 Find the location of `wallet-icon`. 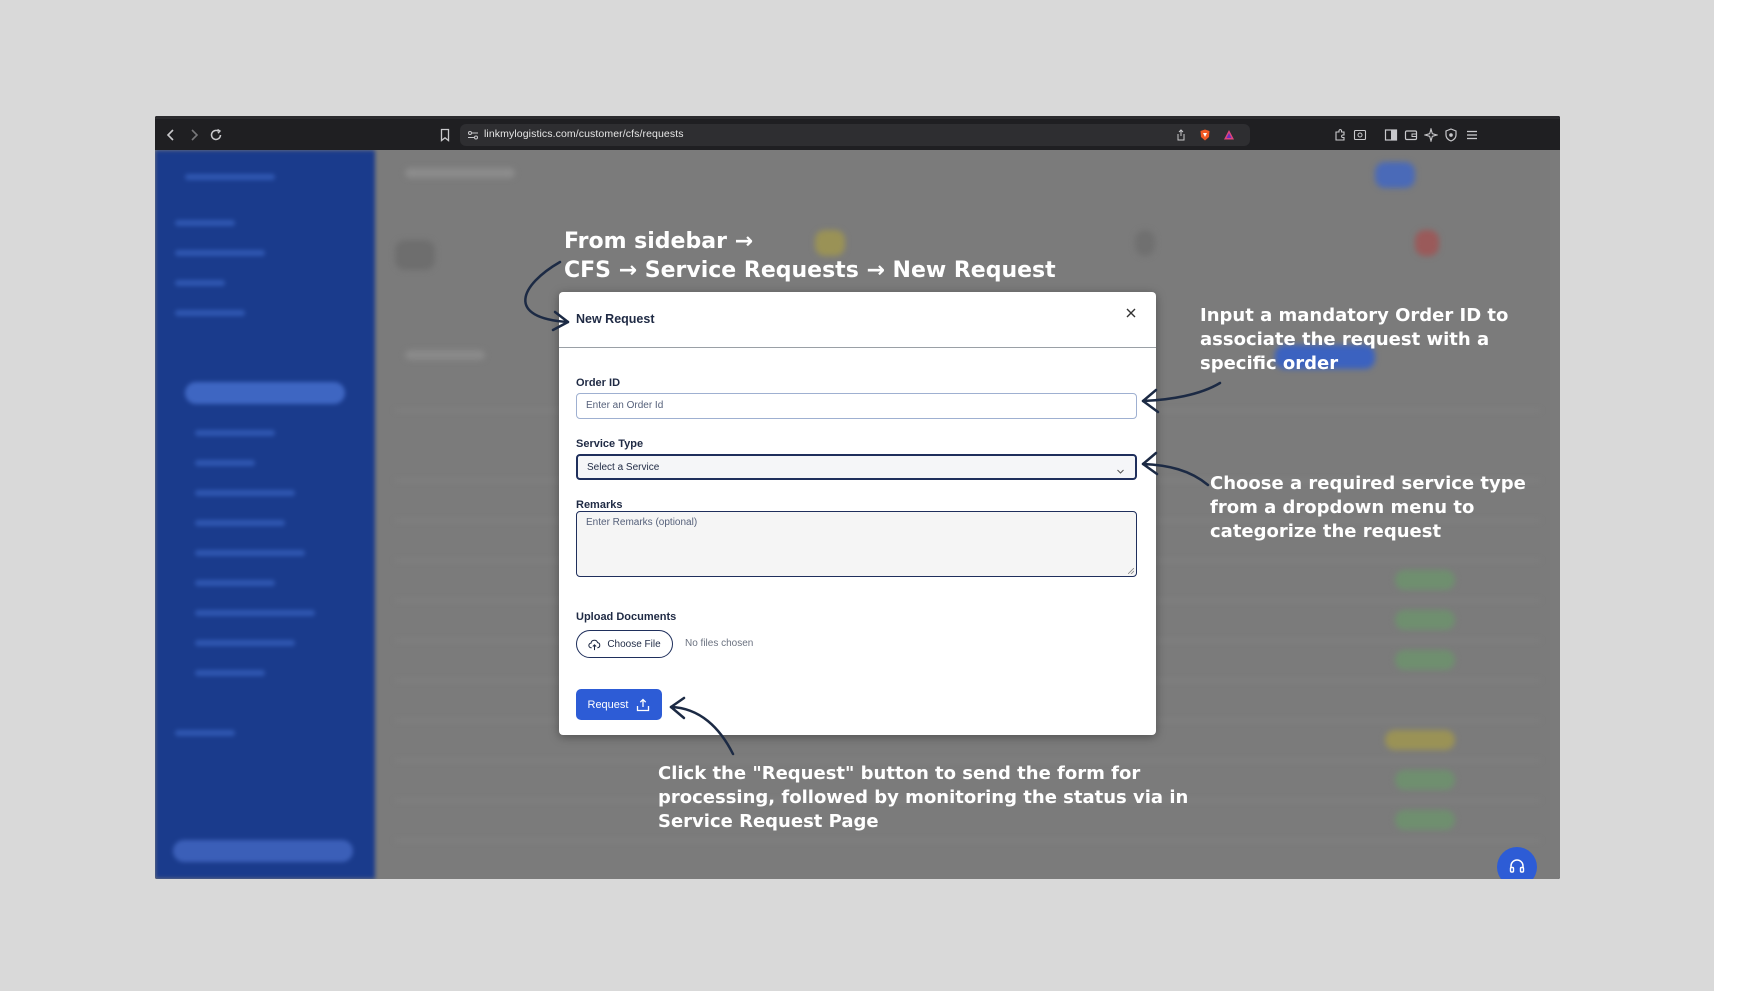

wallet-icon is located at coordinates (1411, 135).